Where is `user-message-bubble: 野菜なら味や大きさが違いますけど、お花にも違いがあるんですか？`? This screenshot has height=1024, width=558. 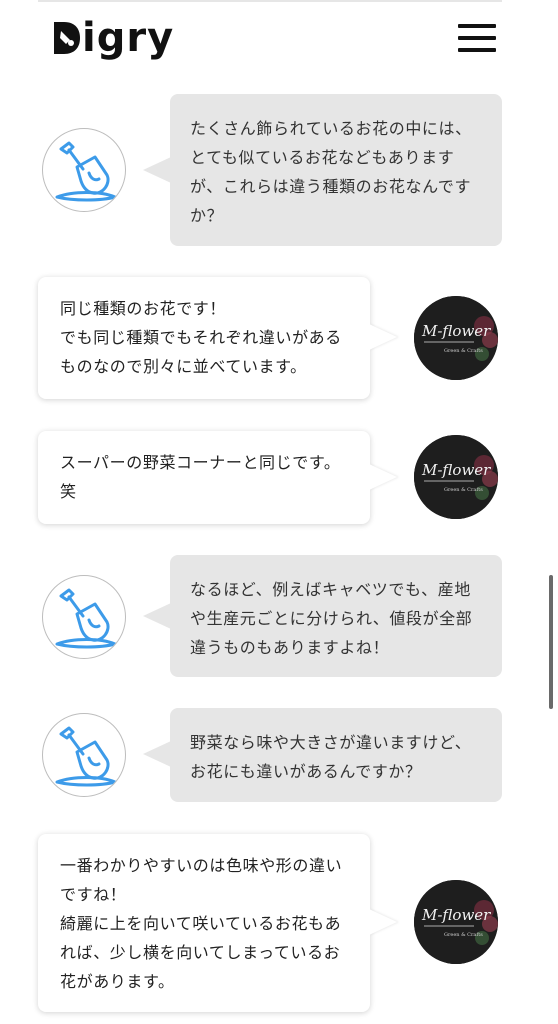 user-message-bubble: 野菜なら味や大きさが違いますけど、お花にも違いがあるんですか？ is located at coordinates (336, 755).